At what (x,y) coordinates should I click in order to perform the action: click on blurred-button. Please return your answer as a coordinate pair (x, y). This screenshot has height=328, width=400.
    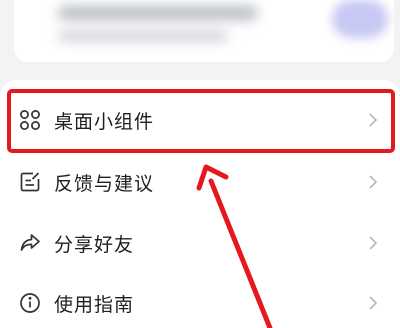
    Looking at the image, I should click on (360, 19).